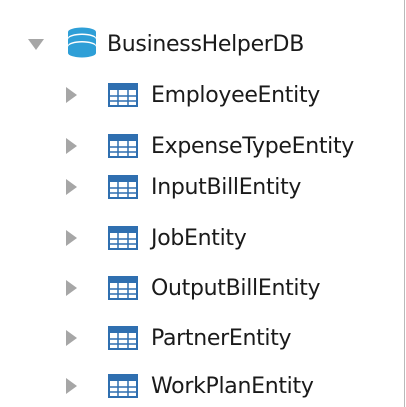 This screenshot has height=407, width=406. I want to click on database-name: BusinessHelperDB, so click(205, 44).